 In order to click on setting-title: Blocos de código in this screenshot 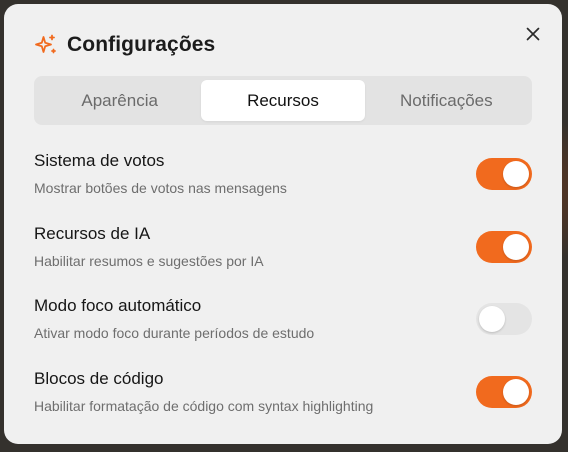, I will do `click(99, 378)`.